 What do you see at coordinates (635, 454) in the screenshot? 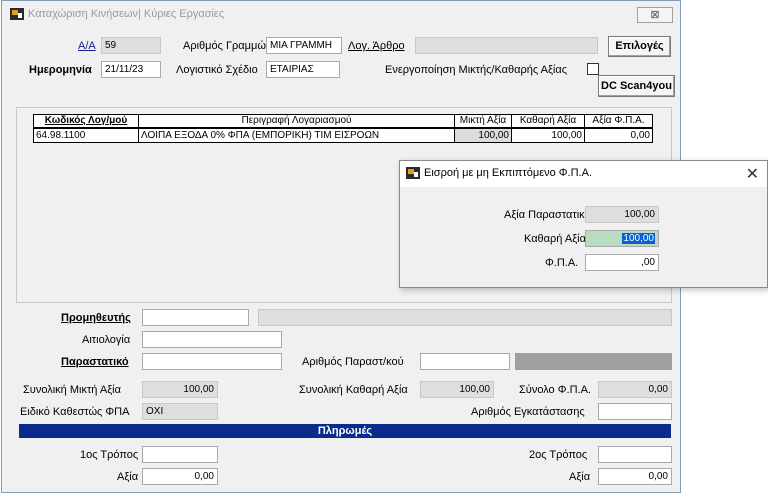
I see `method2-field` at bounding box center [635, 454].